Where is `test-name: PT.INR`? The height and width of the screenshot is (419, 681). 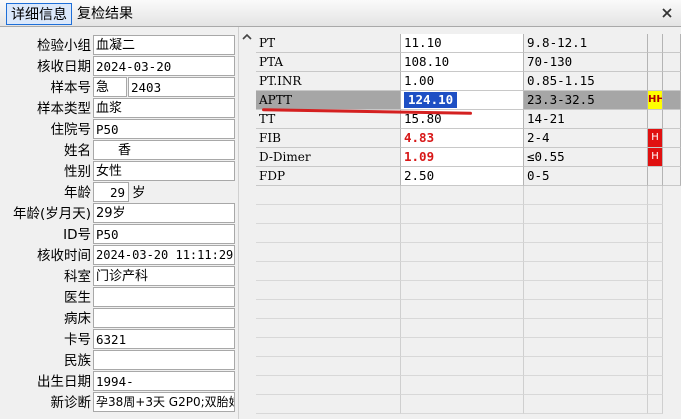 test-name: PT.INR is located at coordinates (328, 81).